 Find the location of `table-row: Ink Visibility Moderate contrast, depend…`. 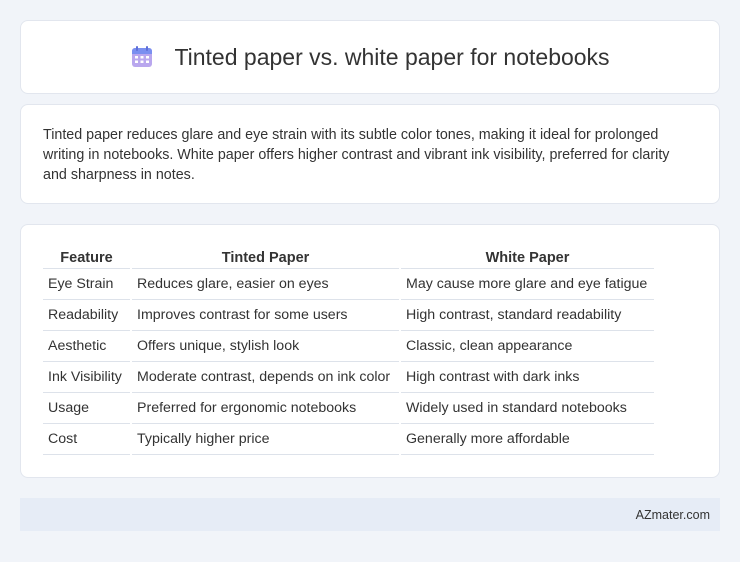

table-row: Ink Visibility Moderate contrast, depend… is located at coordinates (348, 377).